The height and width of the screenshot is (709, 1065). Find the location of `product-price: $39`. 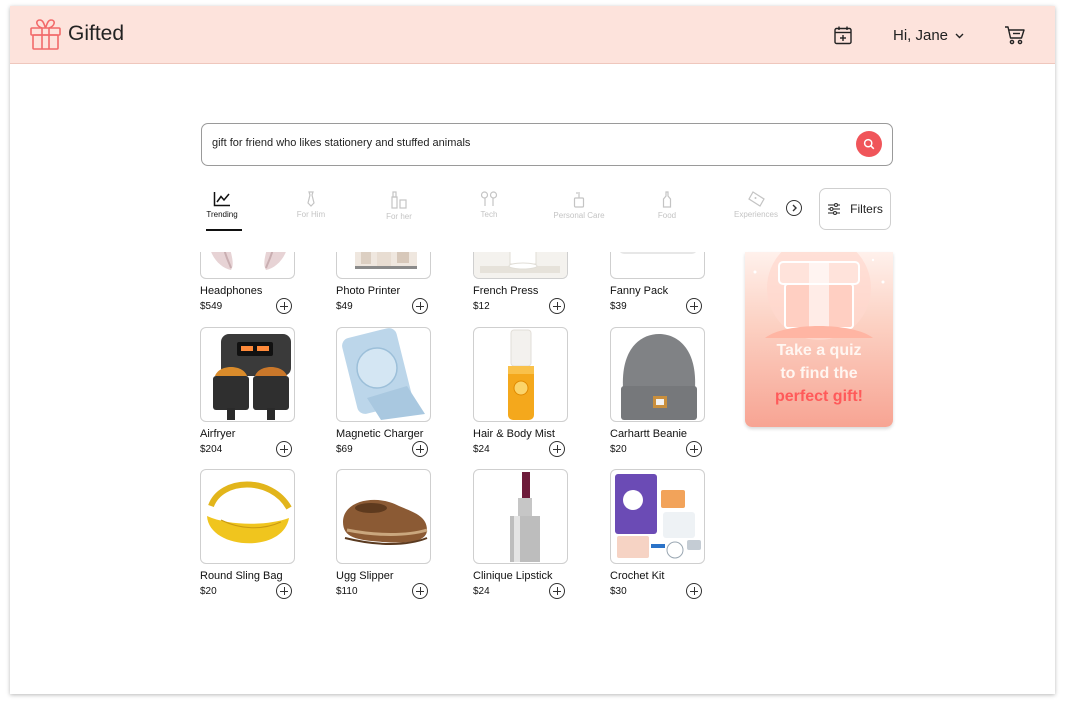

product-price: $39 is located at coordinates (618, 306).